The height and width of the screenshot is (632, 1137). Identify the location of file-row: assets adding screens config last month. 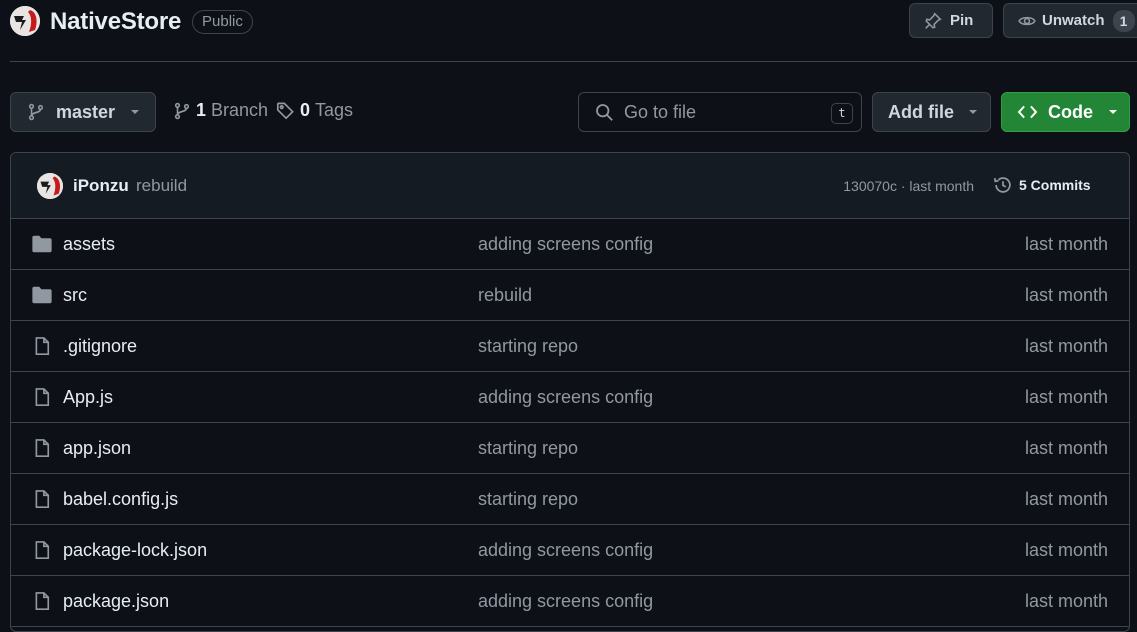
(570, 244).